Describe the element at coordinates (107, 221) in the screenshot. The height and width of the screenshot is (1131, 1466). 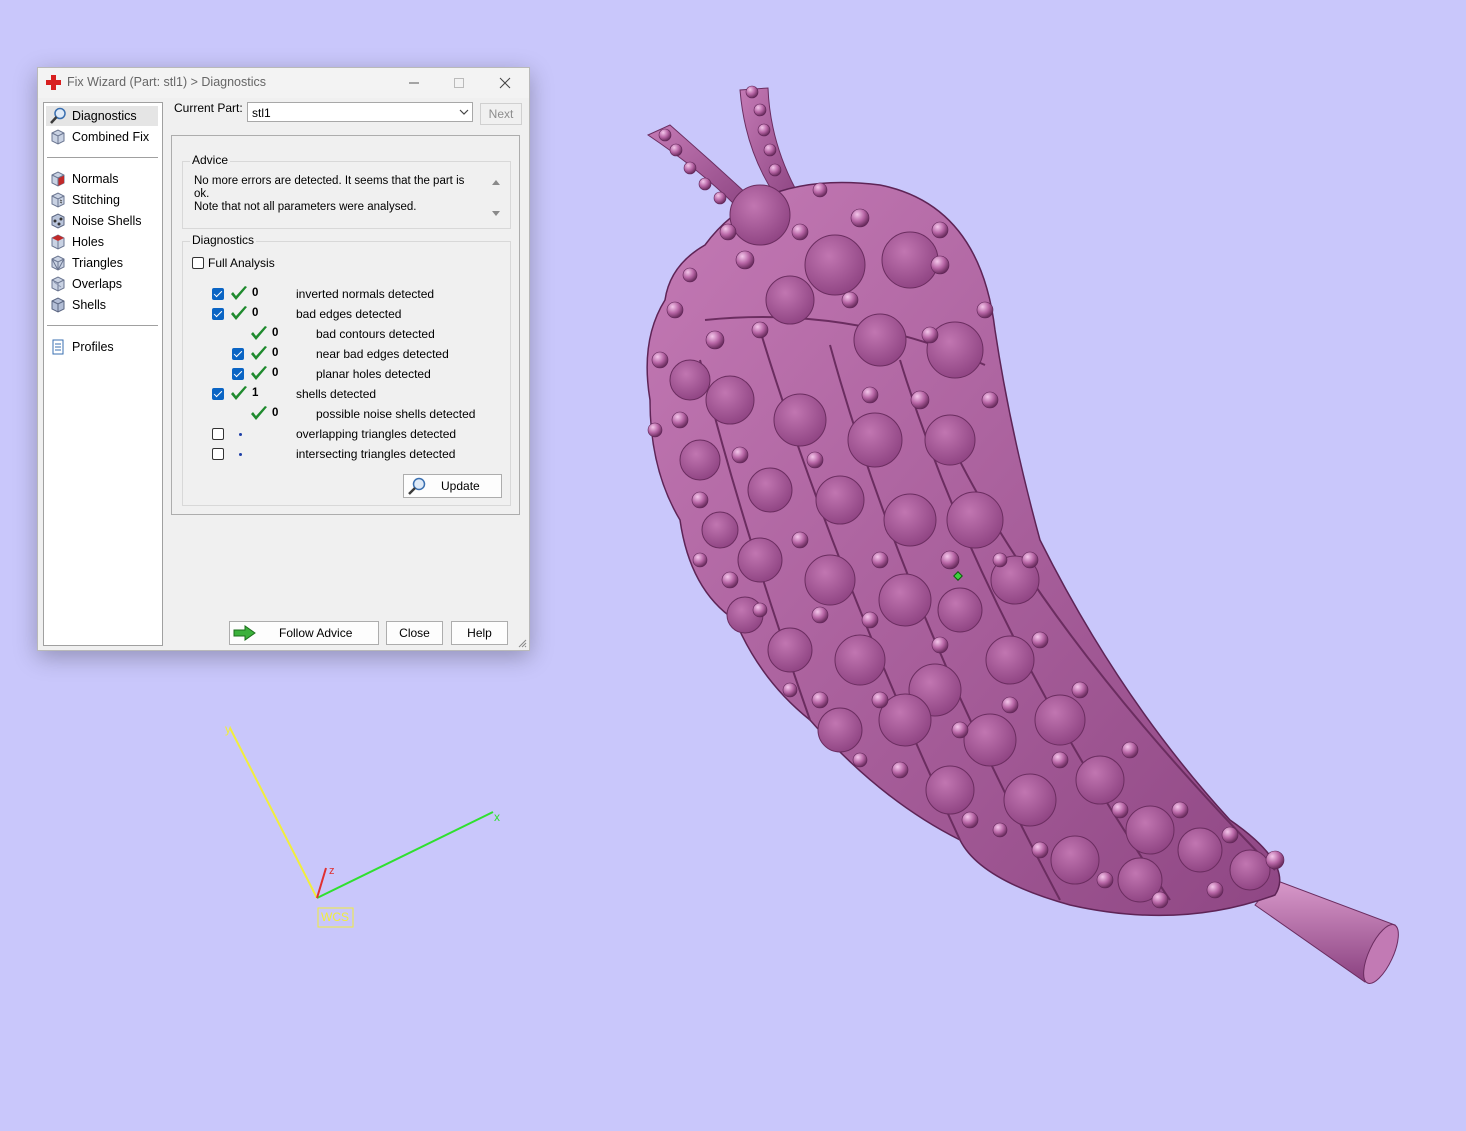
I see `sidebar-item-label: Noise Shells` at that location.